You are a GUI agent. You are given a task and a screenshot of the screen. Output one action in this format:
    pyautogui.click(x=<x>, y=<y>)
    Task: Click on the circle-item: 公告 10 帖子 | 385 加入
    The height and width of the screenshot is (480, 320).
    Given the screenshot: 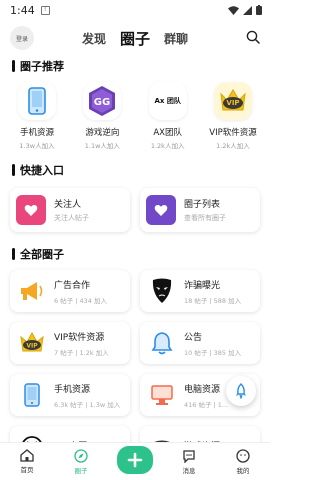 What is the action you would take?
    pyautogui.click(x=200, y=343)
    